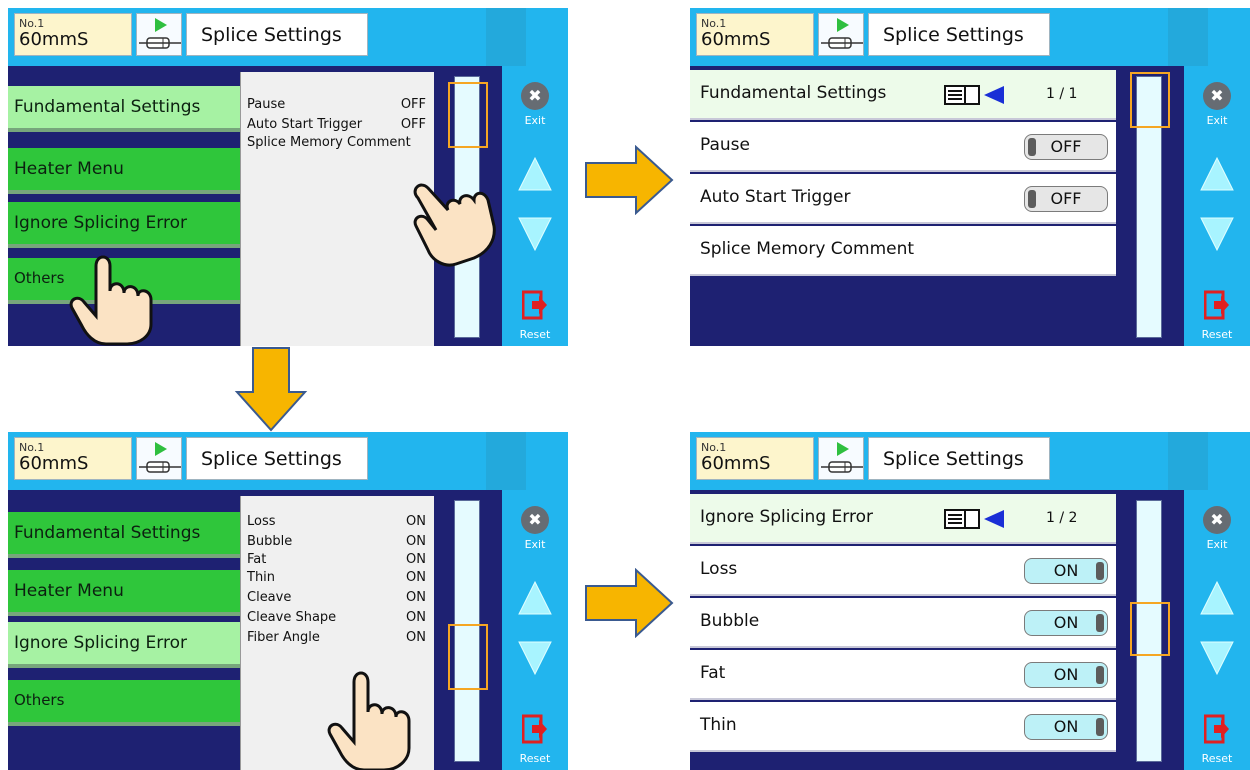  Describe the element at coordinates (1066, 727) in the screenshot. I see `thin-toggle: ON` at that location.